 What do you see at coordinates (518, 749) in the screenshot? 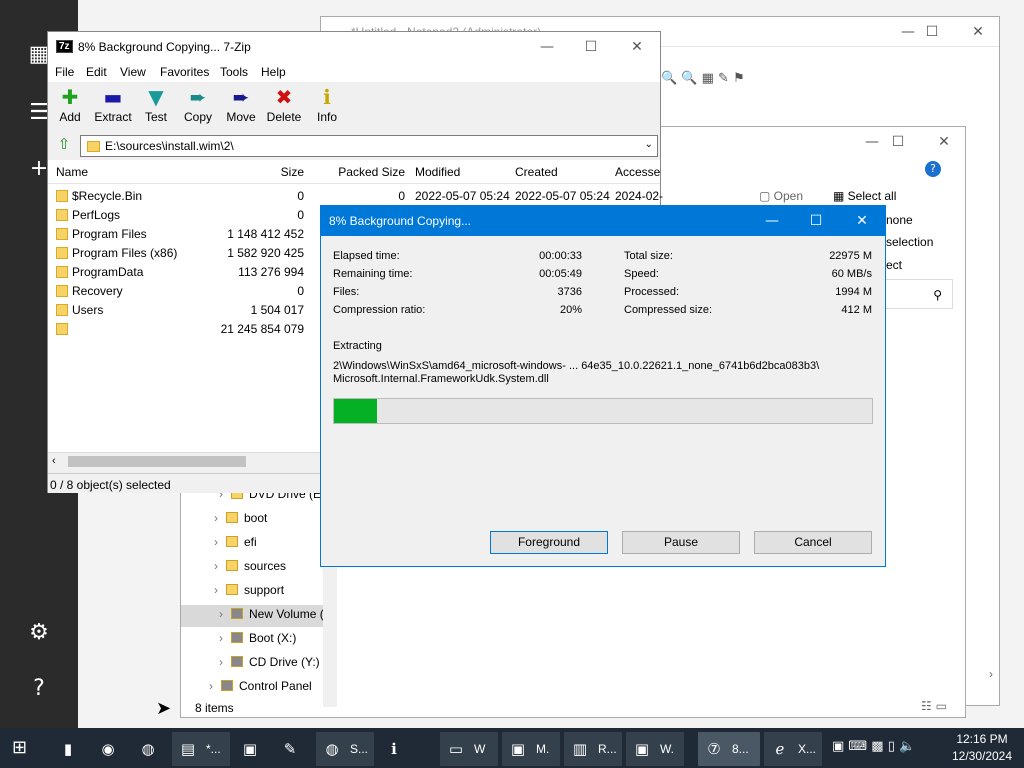
I see `app-icon: ▣` at bounding box center [518, 749].